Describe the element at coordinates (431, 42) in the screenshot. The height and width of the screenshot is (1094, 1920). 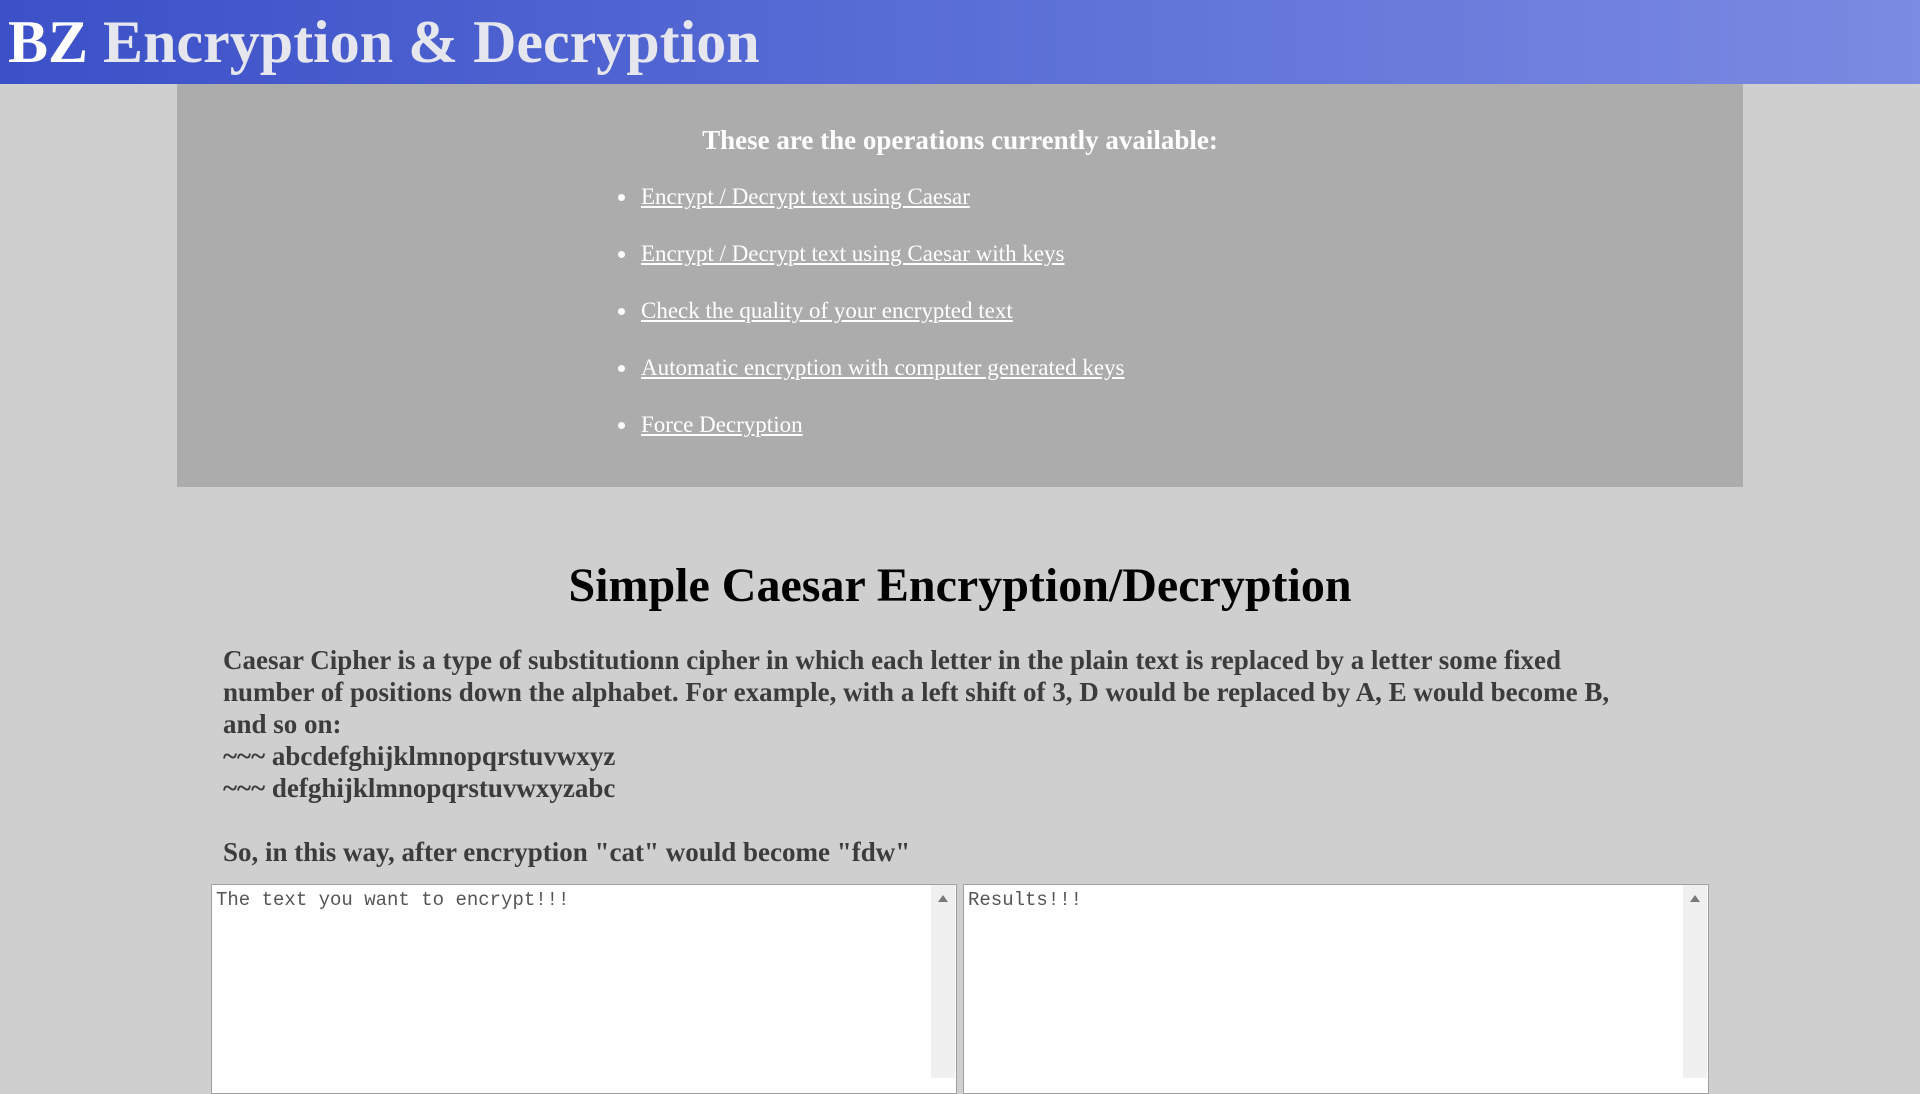
I see `site-title-text: Encryption & Decryption` at that location.